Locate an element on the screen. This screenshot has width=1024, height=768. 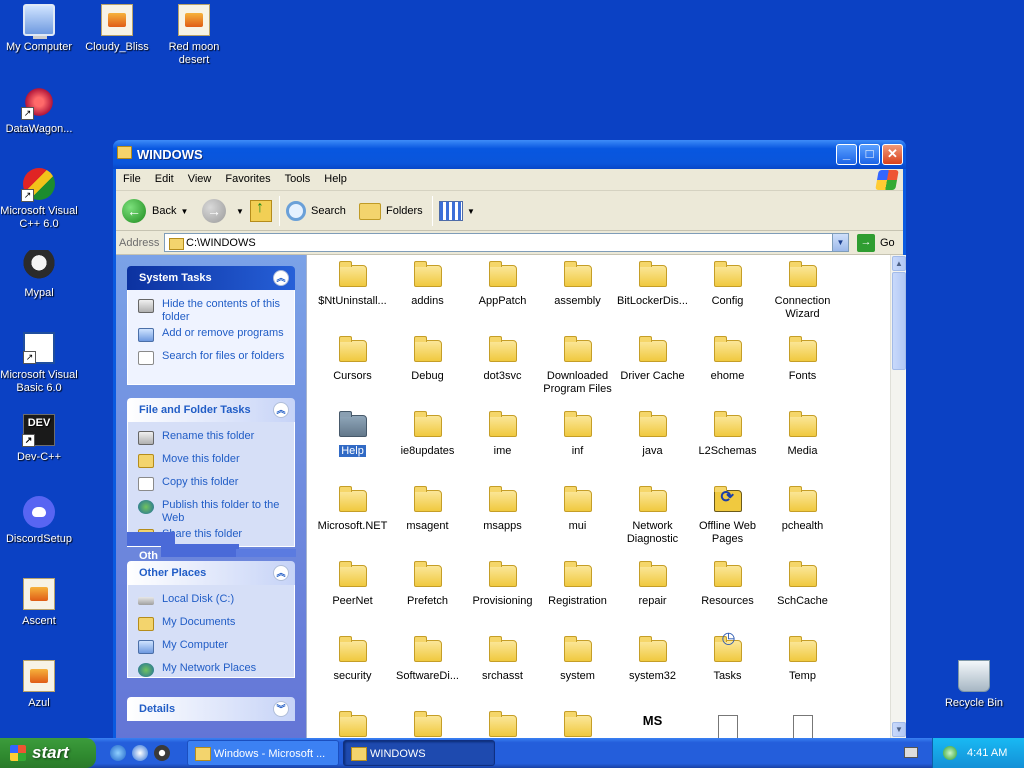
scroll-down-icon: ▼ is located at coordinates (899, 729).